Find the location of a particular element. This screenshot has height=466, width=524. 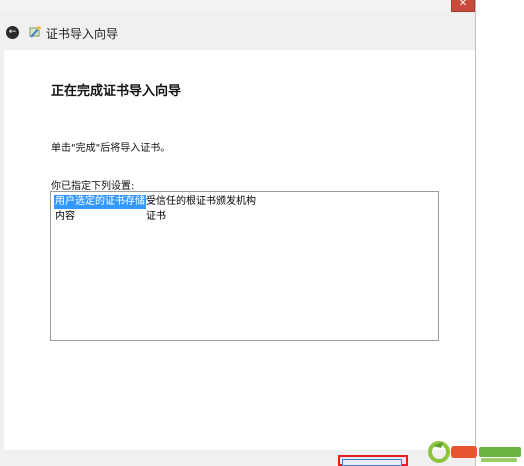

settings-key: 内容 is located at coordinates (65, 216).